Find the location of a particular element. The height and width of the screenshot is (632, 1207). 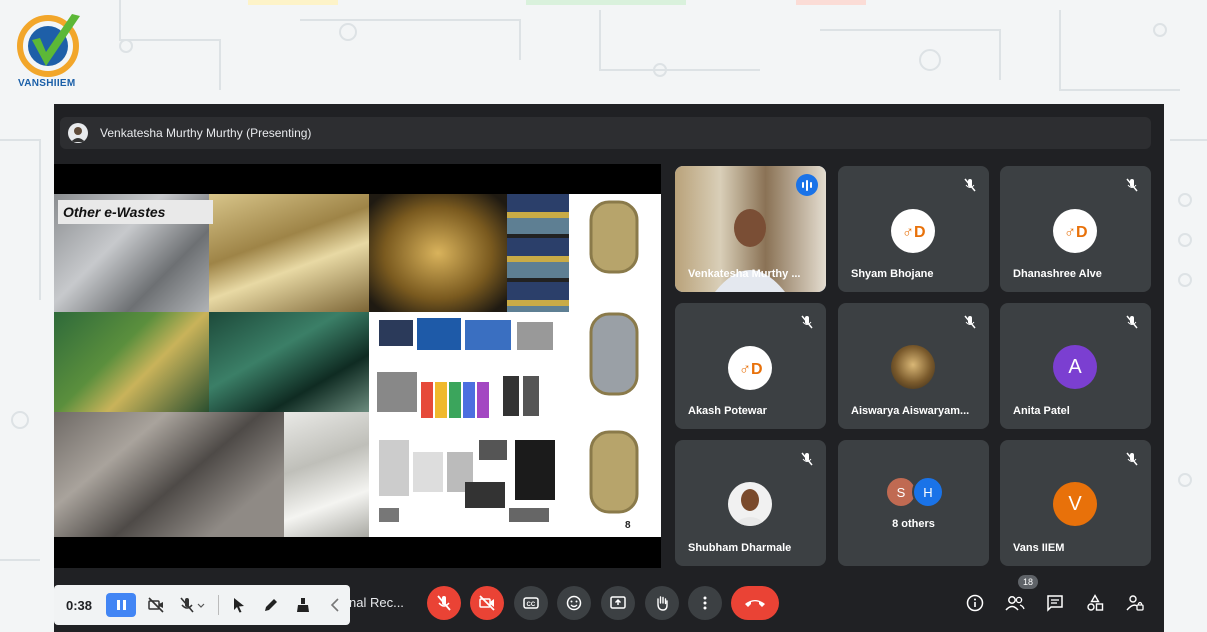

eraser-icon is located at coordinates (303, 605).